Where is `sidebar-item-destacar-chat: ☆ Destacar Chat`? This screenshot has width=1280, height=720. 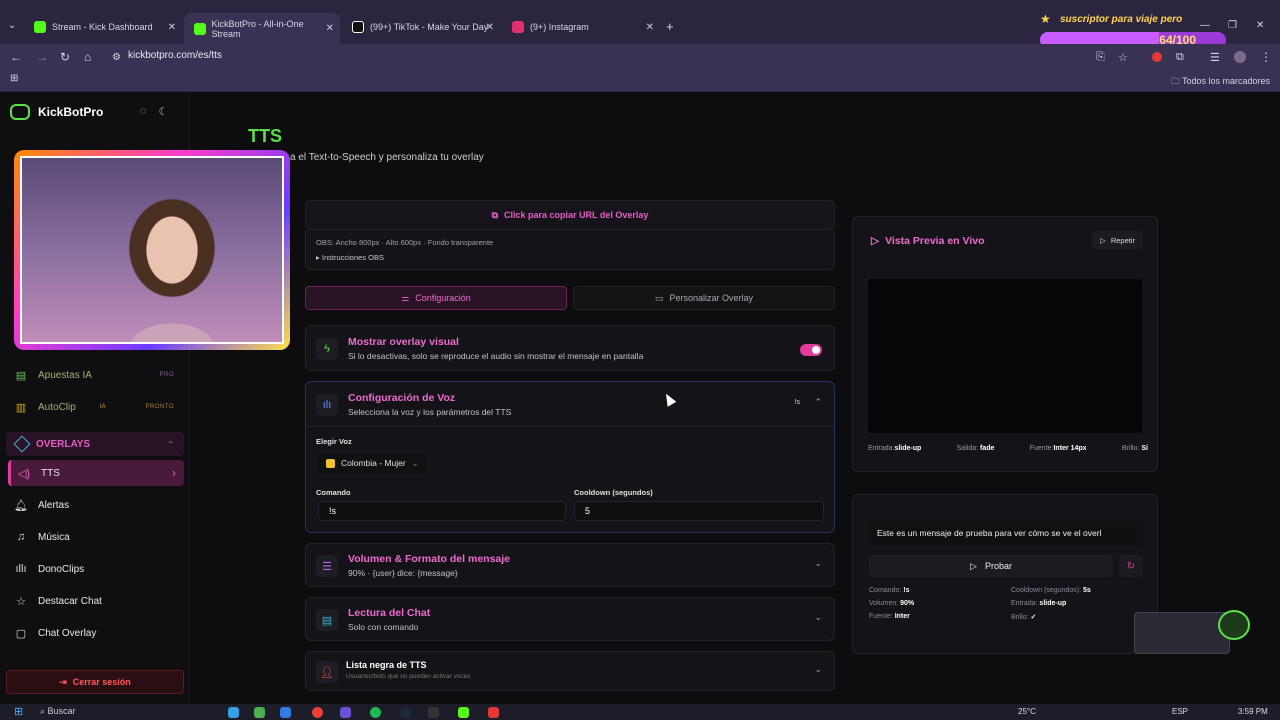 sidebar-item-destacar-chat: ☆ Destacar Chat is located at coordinates (96, 601).